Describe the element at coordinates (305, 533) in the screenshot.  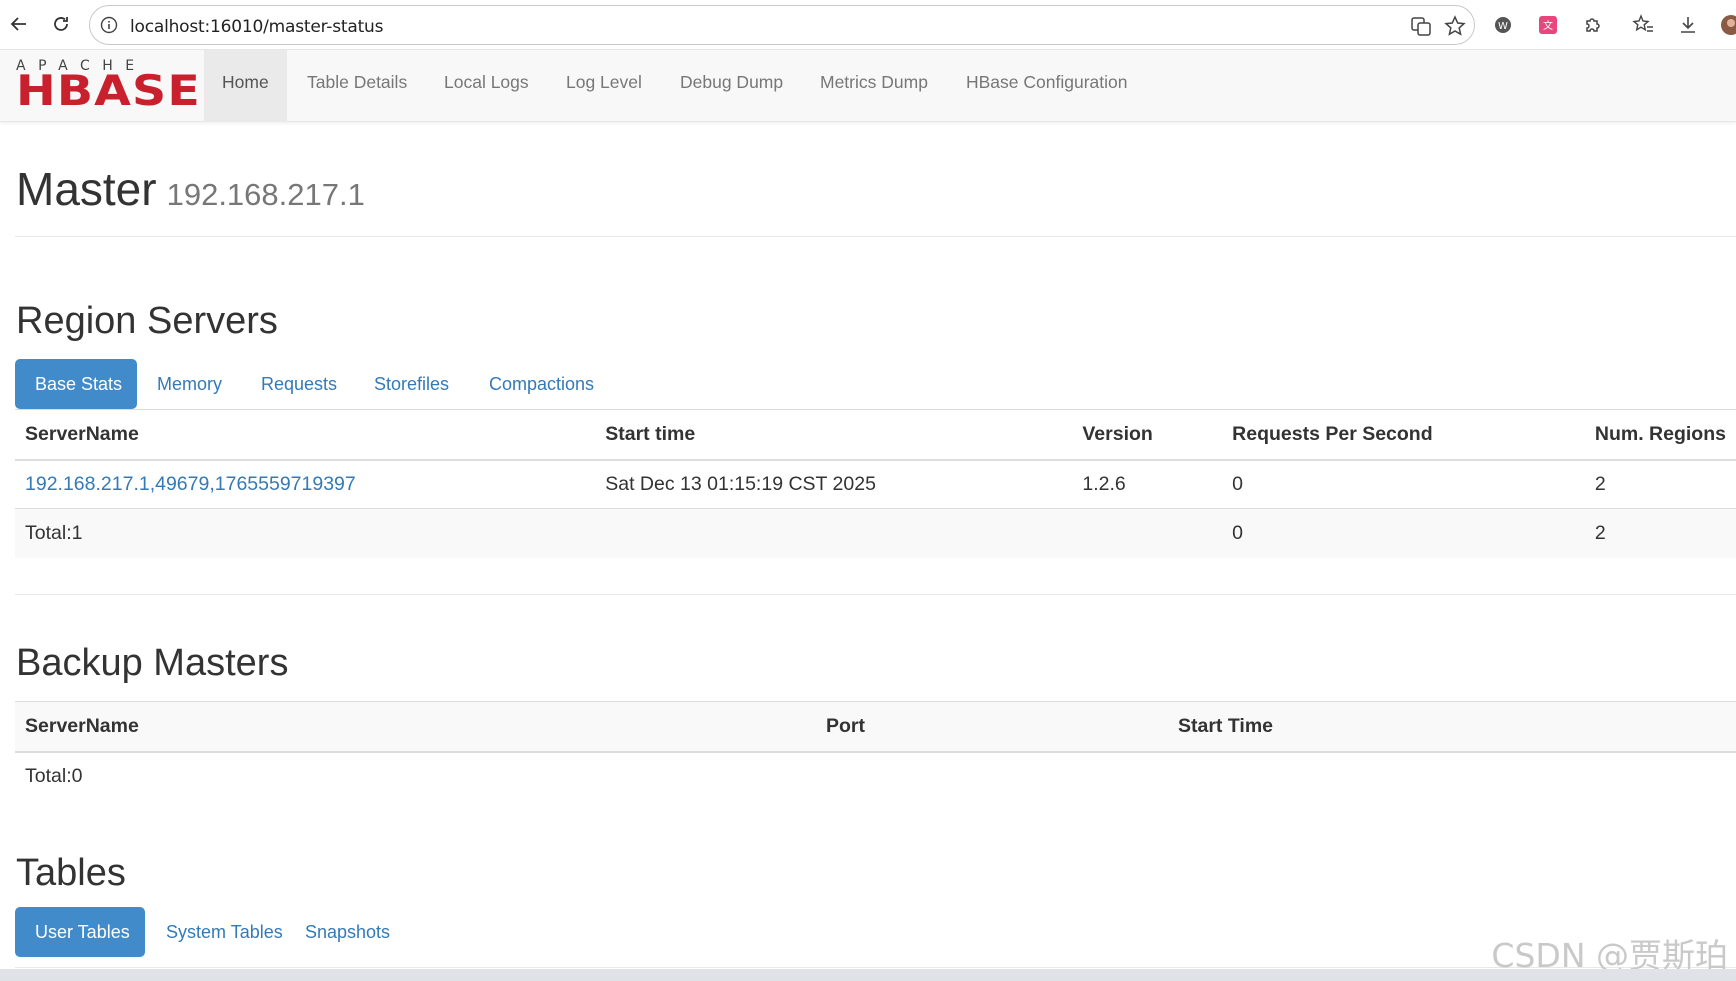
I see `total-label: Total:1` at that location.